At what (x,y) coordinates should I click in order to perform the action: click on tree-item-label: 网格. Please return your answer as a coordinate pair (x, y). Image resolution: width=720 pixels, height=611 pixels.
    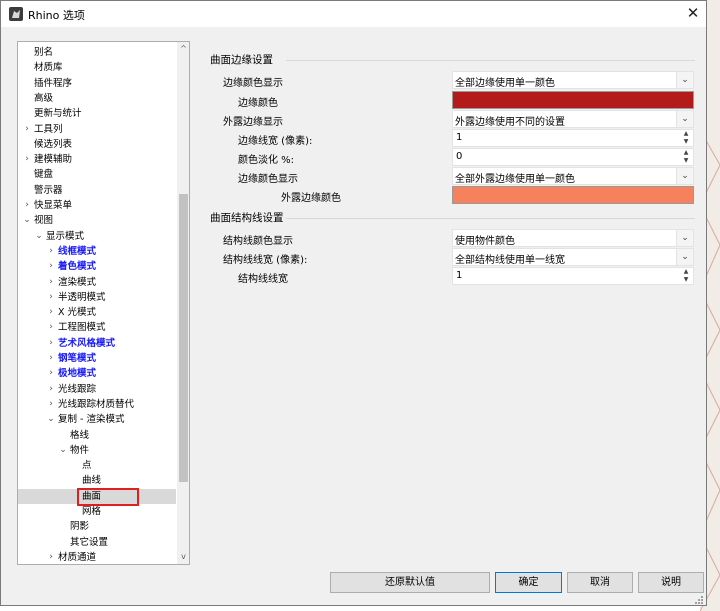
    Looking at the image, I should click on (92, 511).